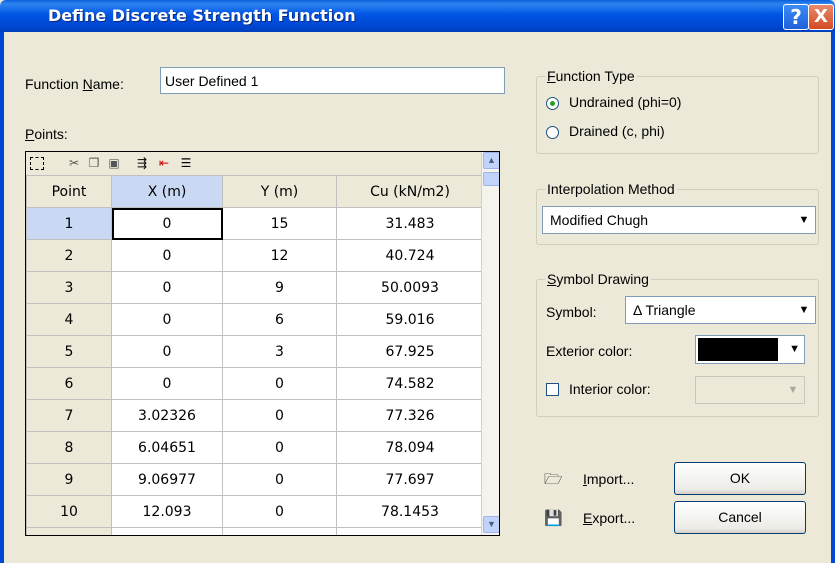  I want to click on row-header: 8, so click(69, 447).